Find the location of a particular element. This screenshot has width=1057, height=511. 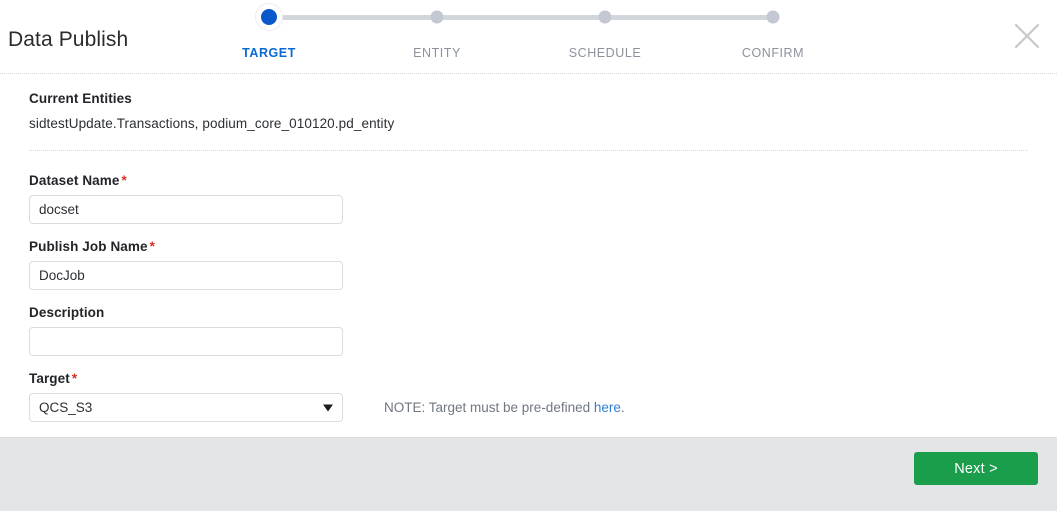

target-label: Target * is located at coordinates (53, 378).